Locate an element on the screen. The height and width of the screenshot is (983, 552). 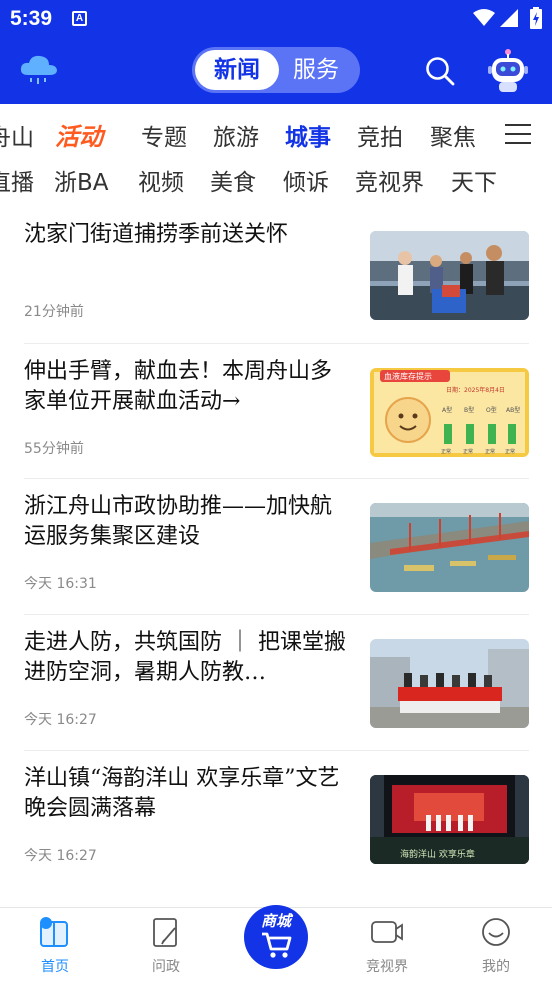
news-title: 洋山镇“海韵洋山 欢享乐章”文艺晚会圆满落幕 is located at coordinates (182, 793).